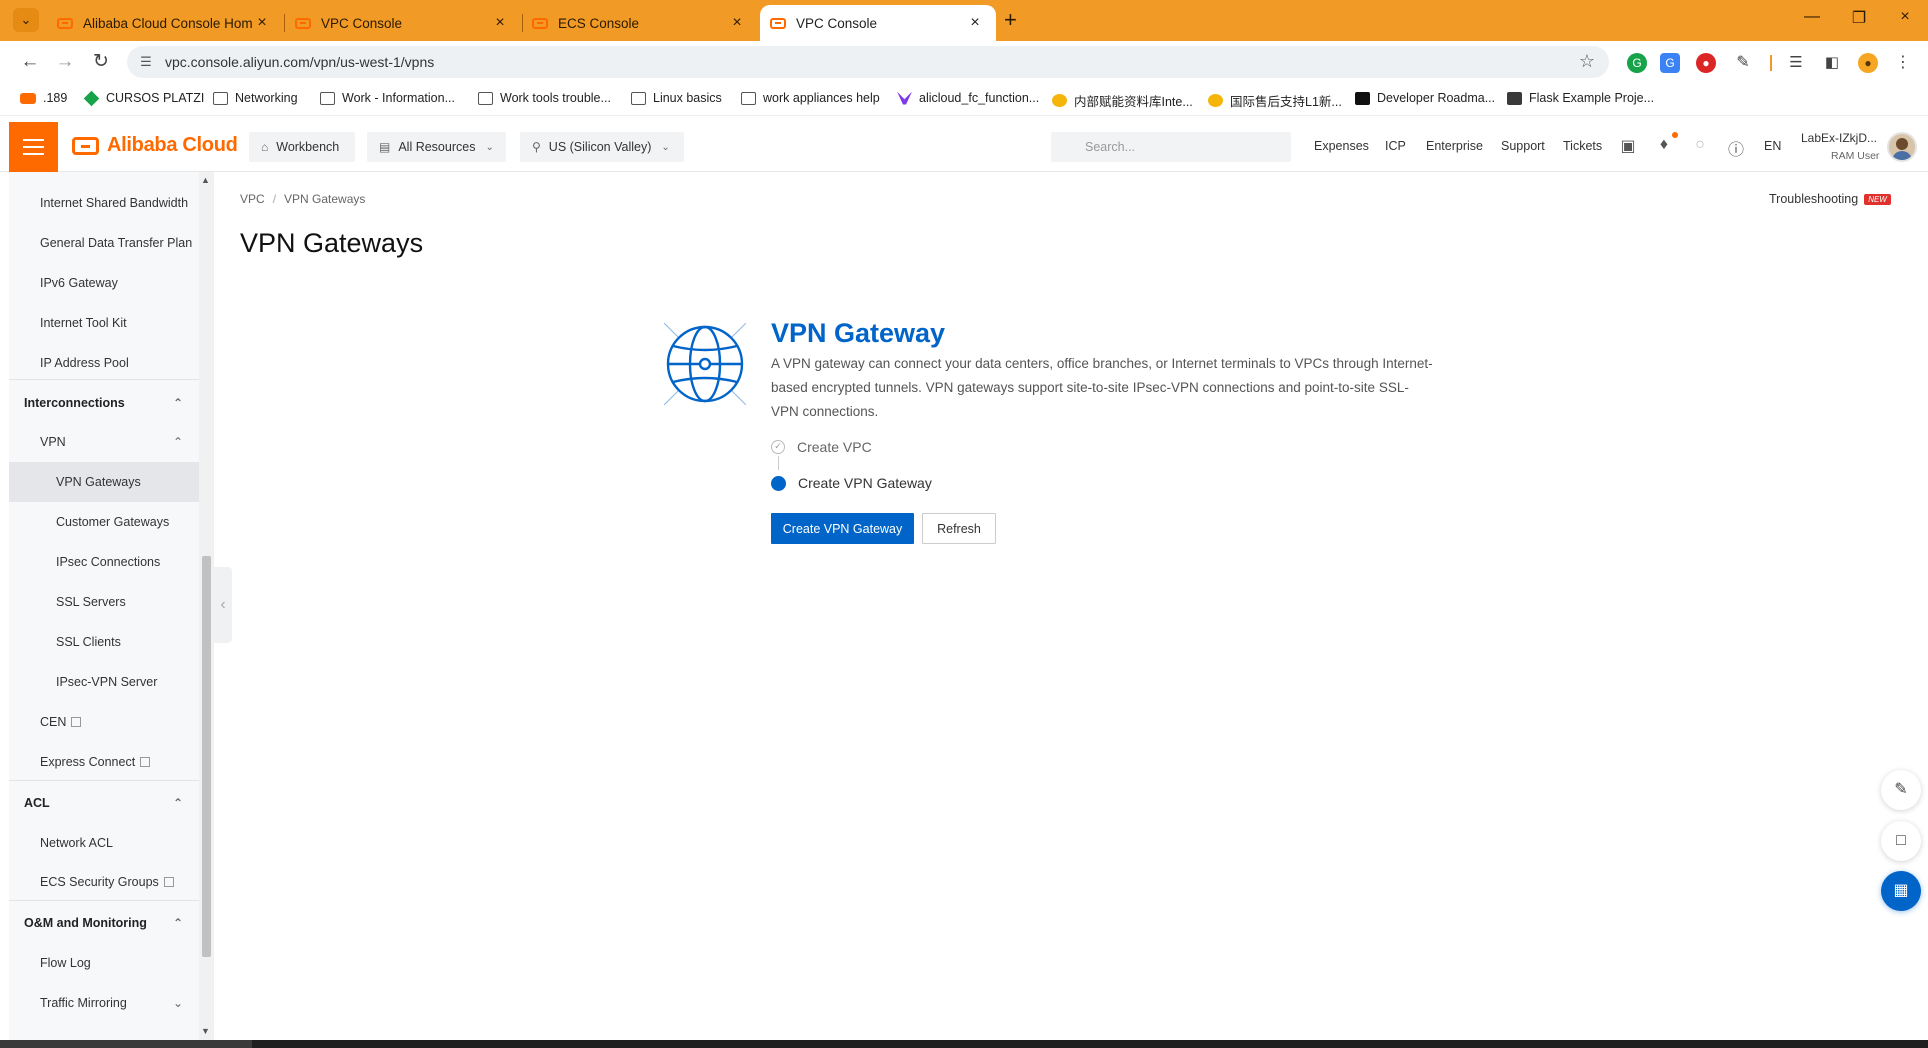 The height and width of the screenshot is (1048, 1928). What do you see at coordinates (104, 403) in the screenshot?
I see `sidebar-group-interconnections: Interconnections ⌃` at bounding box center [104, 403].